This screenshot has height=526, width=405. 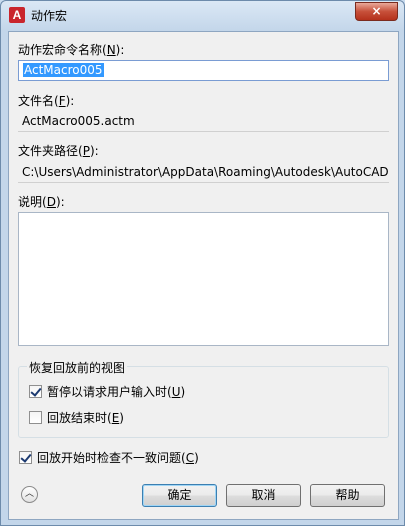 I want to click on expand-collapse-icon: ︿, so click(x=29, y=494).